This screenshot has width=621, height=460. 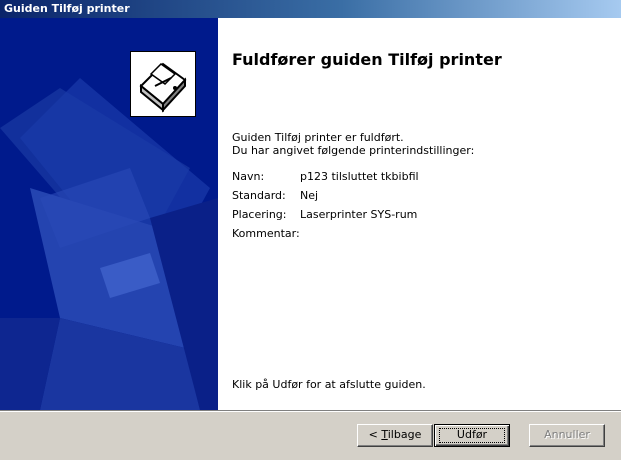 I want to click on setting-value: Laserprinter SYS-rum, so click(x=359, y=214).